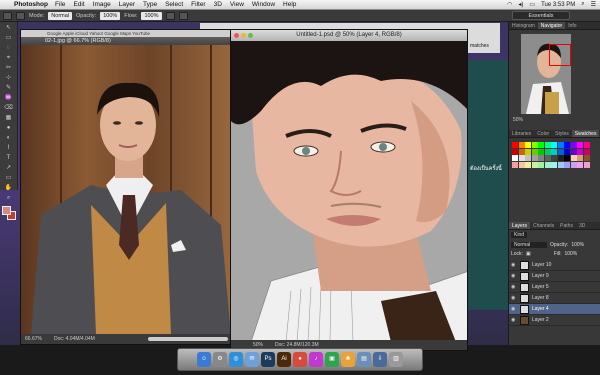 The width and height of the screenshot is (600, 375). Describe the element at coordinates (300, 359) in the screenshot. I see `dock-chrome-icon: ●` at that location.